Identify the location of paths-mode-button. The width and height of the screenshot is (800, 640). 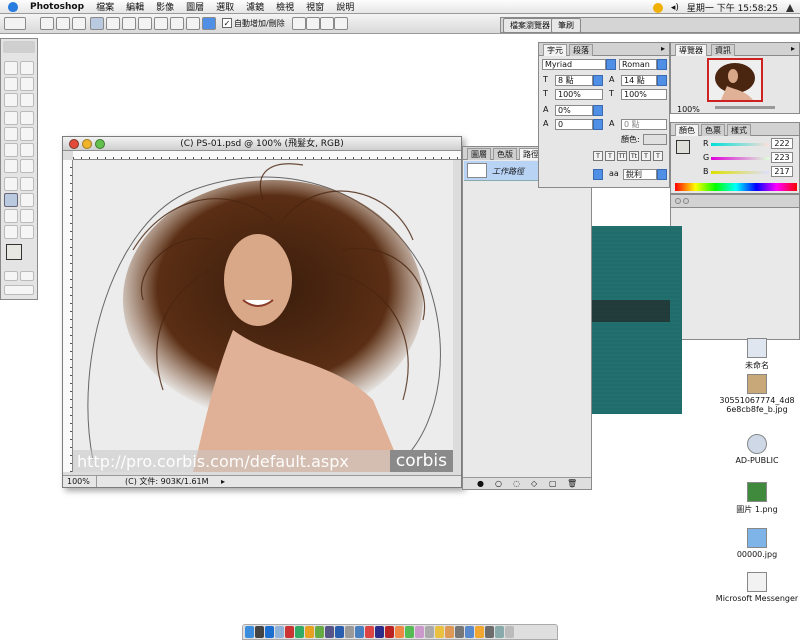
(63, 23).